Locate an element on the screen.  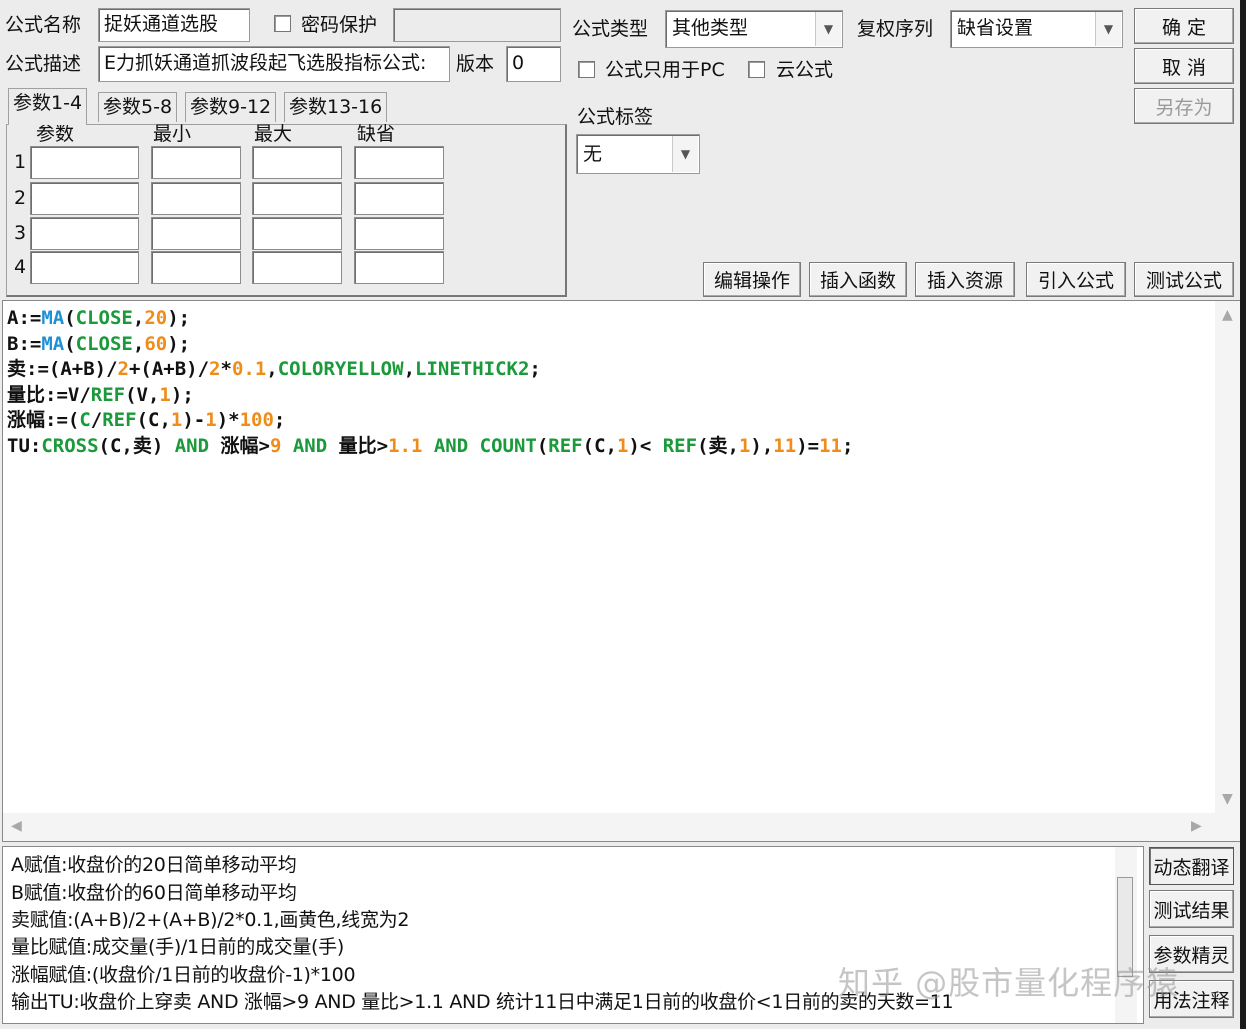
code-line: 涨幅:=(C/REF(C,1)-1)*100; is located at coordinates (430, 421).